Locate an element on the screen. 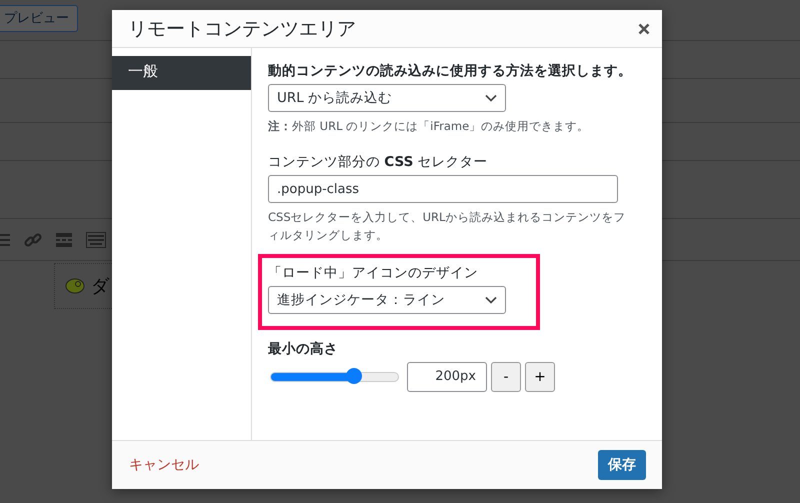 The width and height of the screenshot is (800, 503). save-button: 保存 is located at coordinates (622, 465).